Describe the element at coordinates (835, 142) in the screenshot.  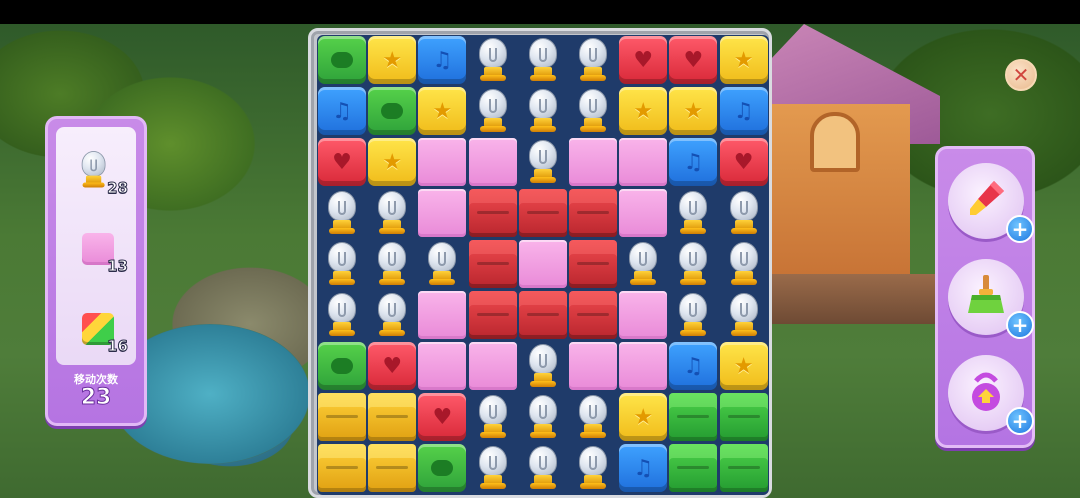
I see `house-window` at that location.